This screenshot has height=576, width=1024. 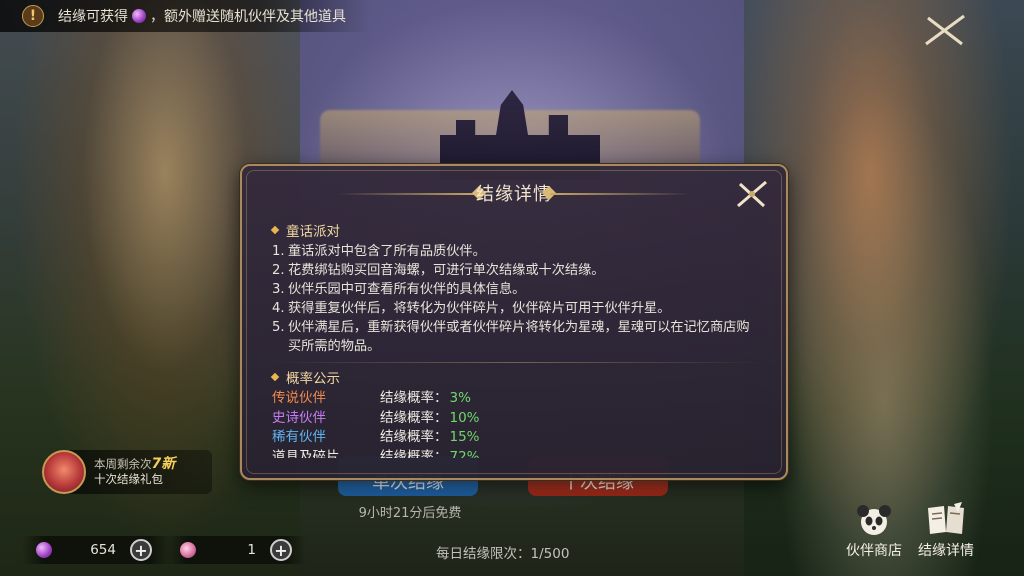 I want to click on rule-item: 3. 伙伴乐园中可查看所有伙伴的具体信息。, so click(x=517, y=289).